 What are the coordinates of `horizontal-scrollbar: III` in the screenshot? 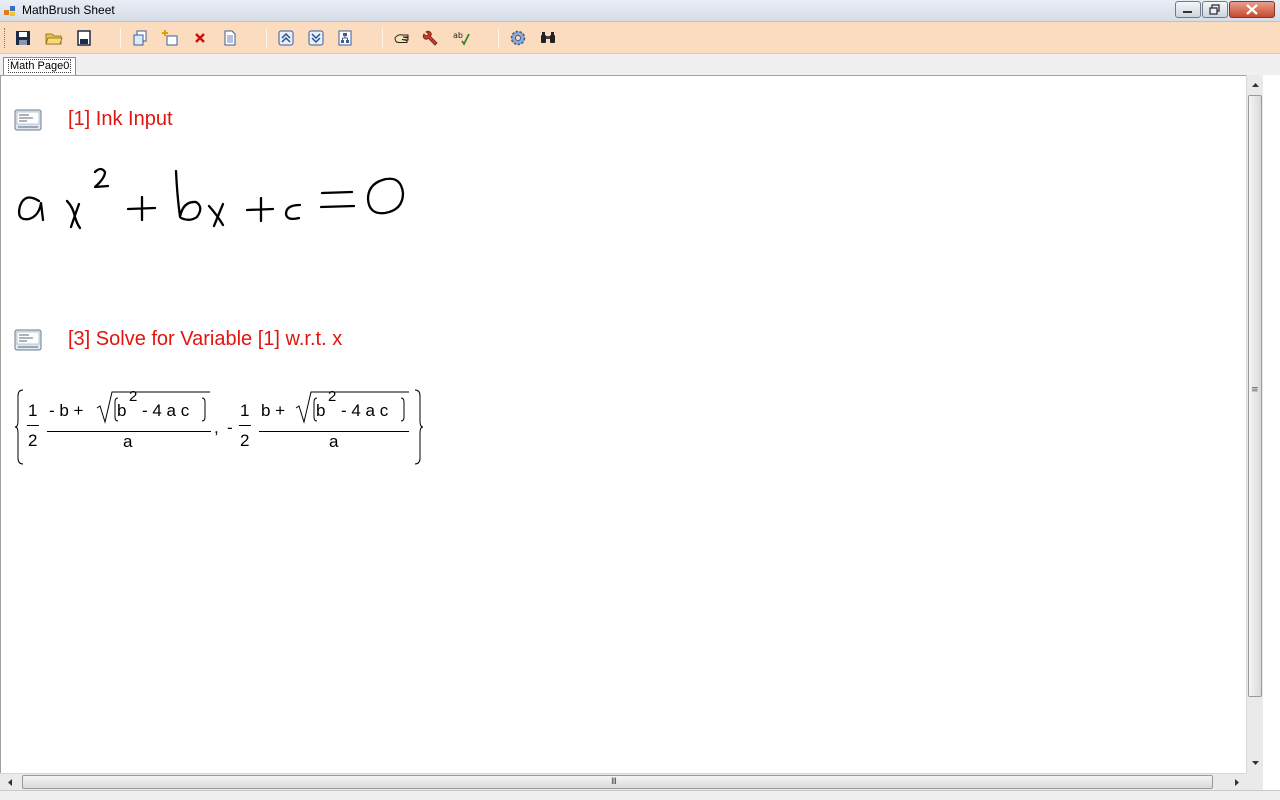 It's located at (623, 781).